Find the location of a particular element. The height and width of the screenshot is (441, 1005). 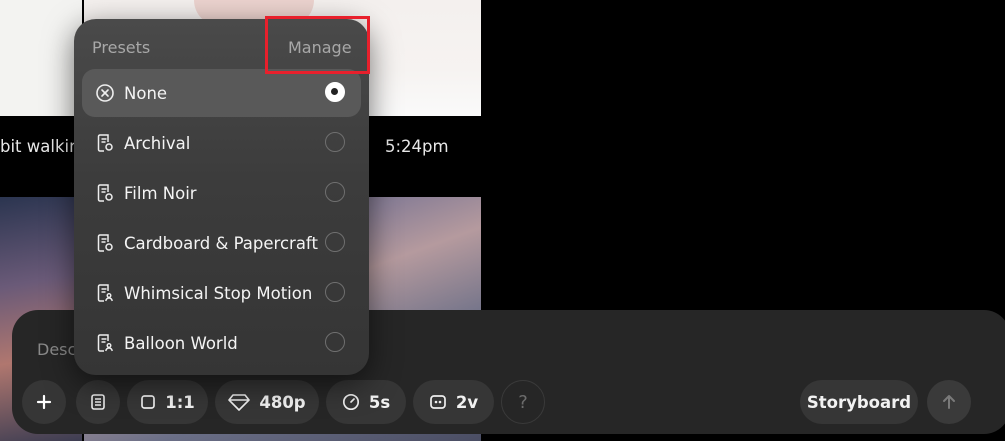

media-timestamp: 5:24pm is located at coordinates (417, 146).